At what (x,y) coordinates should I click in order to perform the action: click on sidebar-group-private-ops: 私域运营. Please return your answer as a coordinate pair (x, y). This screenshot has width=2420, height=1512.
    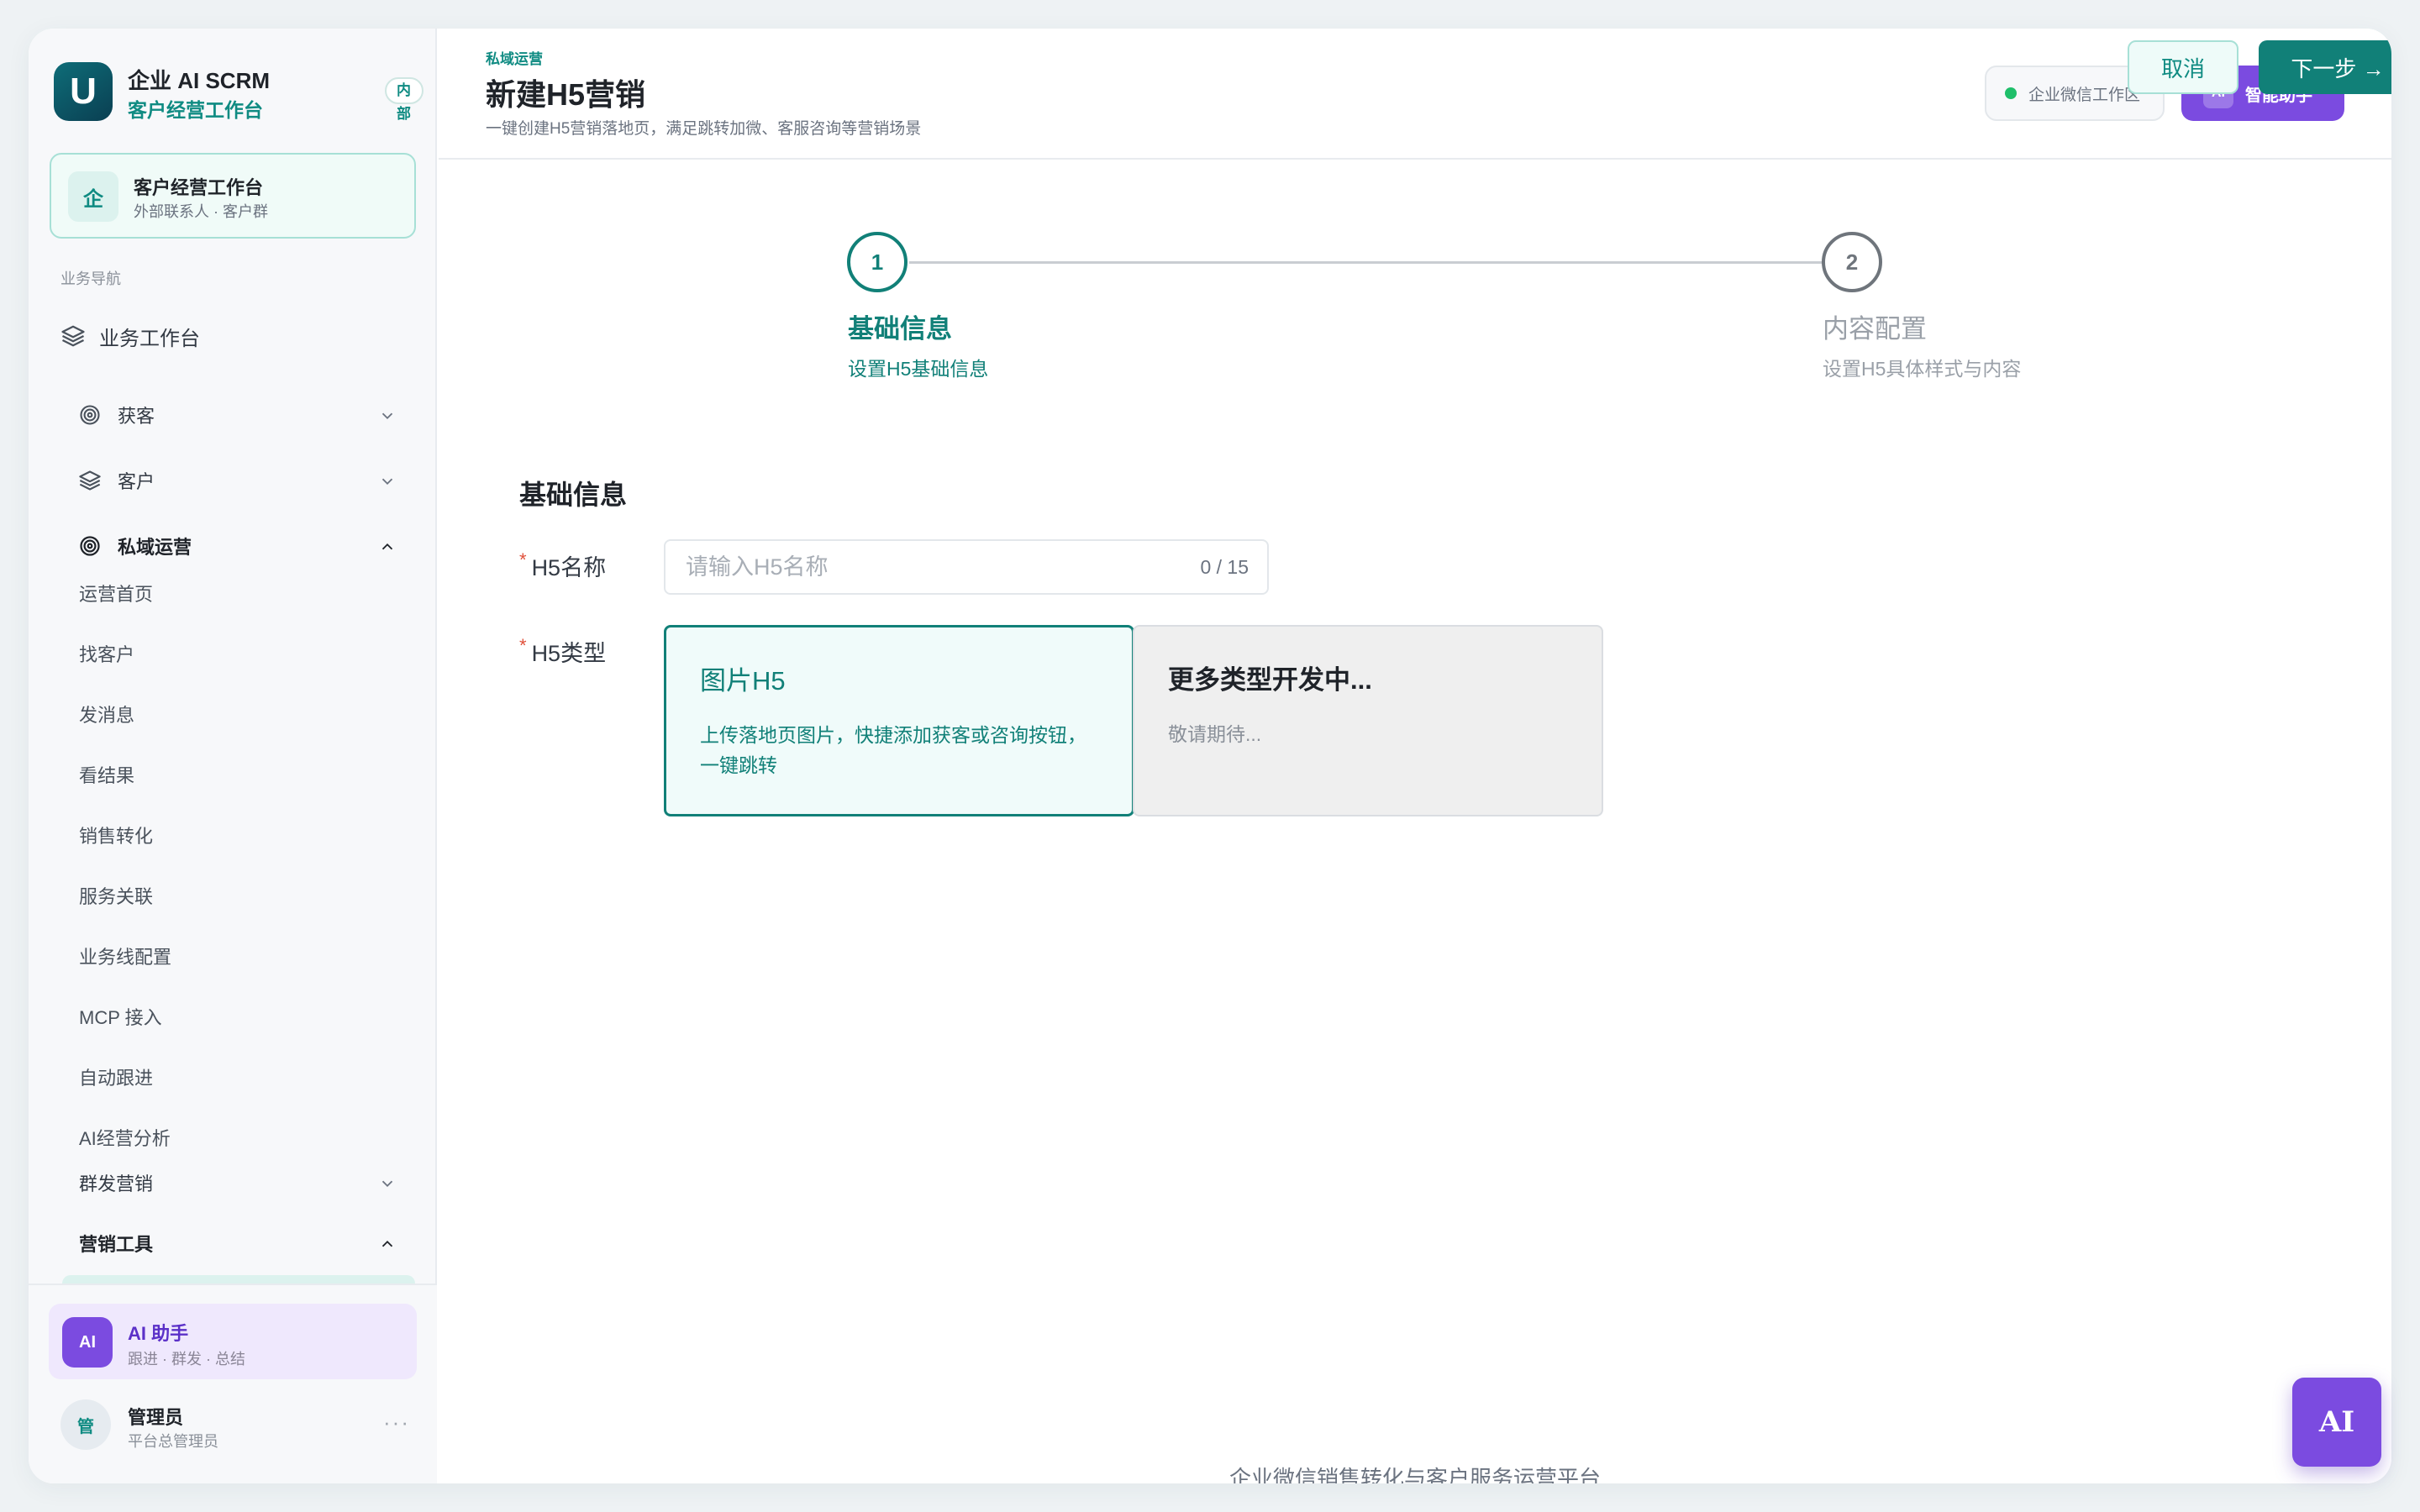
    Looking at the image, I should click on (249, 546).